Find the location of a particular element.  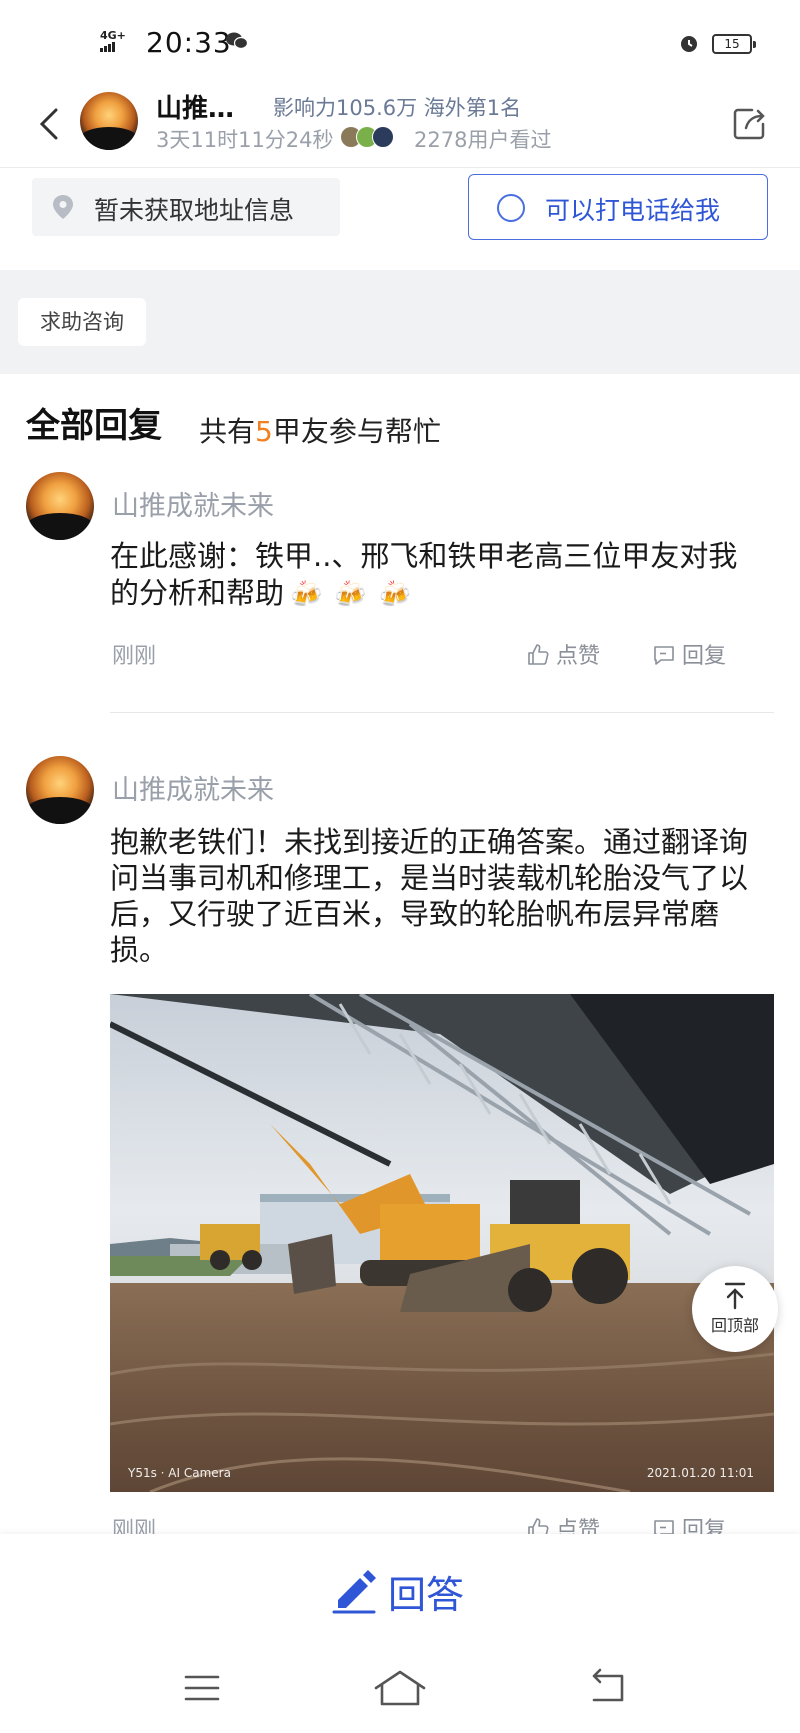

replies-summary: 共有5甲友参与帮忙 is located at coordinates (320, 430).